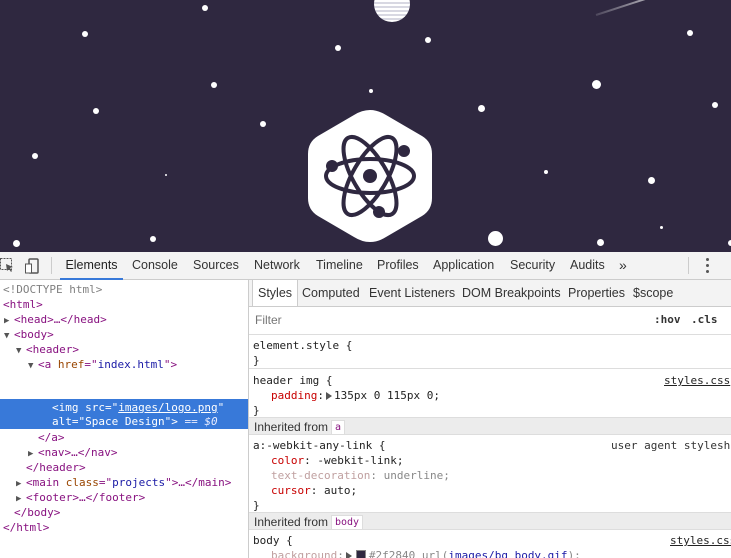  What do you see at coordinates (123, 482) in the screenshot?
I see `dom-node-main: ▶ <main class="projects">…</main>` at bounding box center [123, 482].